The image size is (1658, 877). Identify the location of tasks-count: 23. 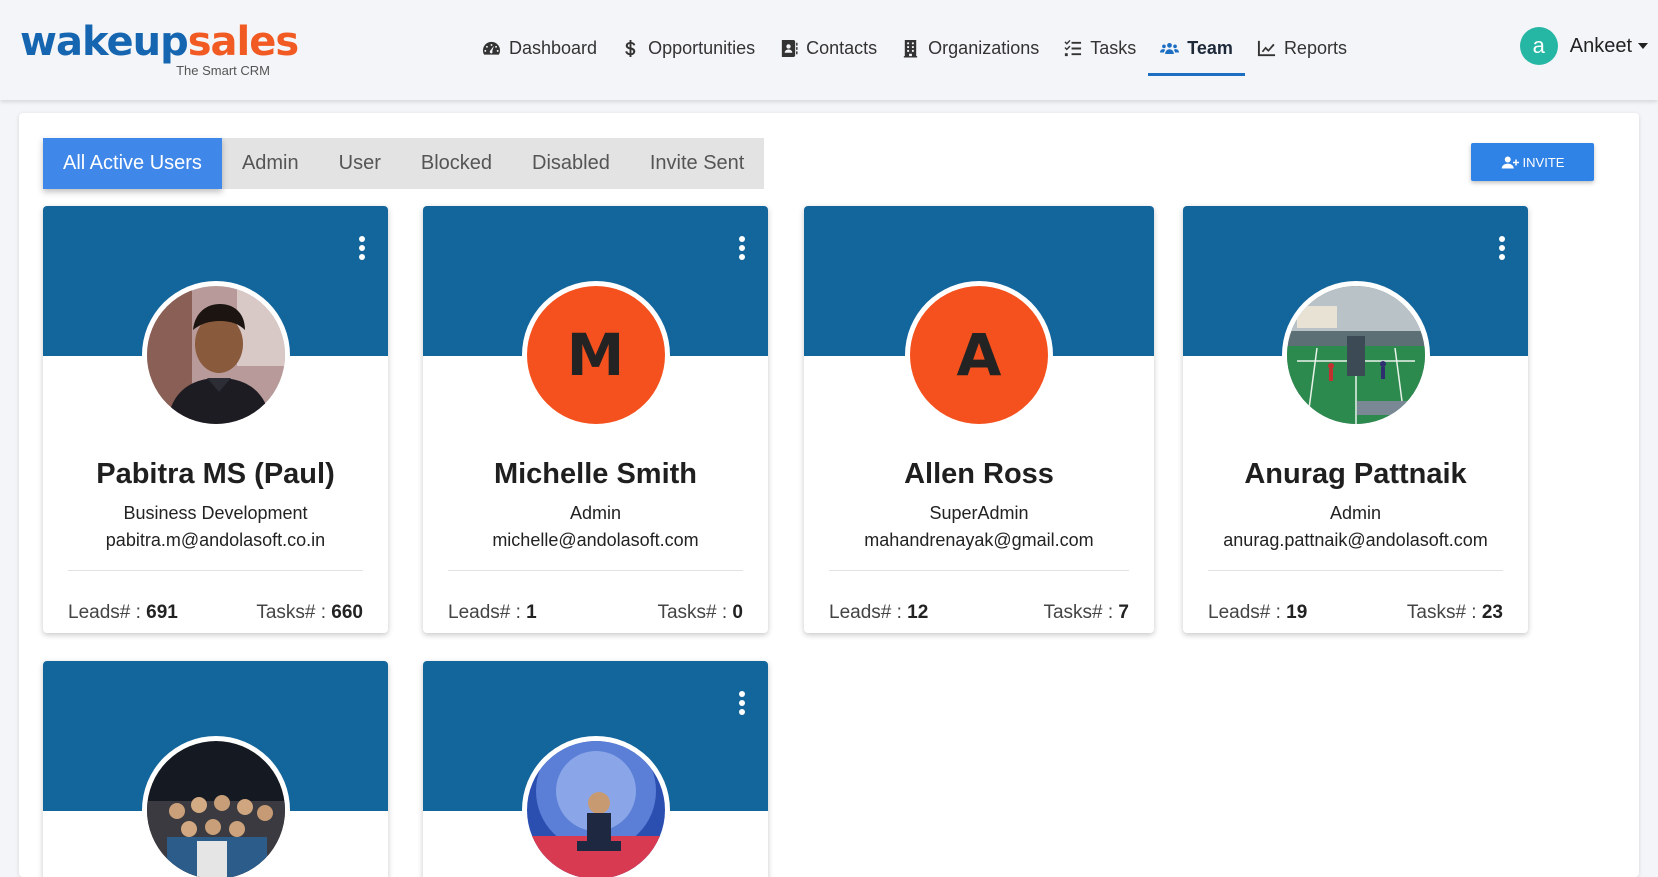
(1492, 612).